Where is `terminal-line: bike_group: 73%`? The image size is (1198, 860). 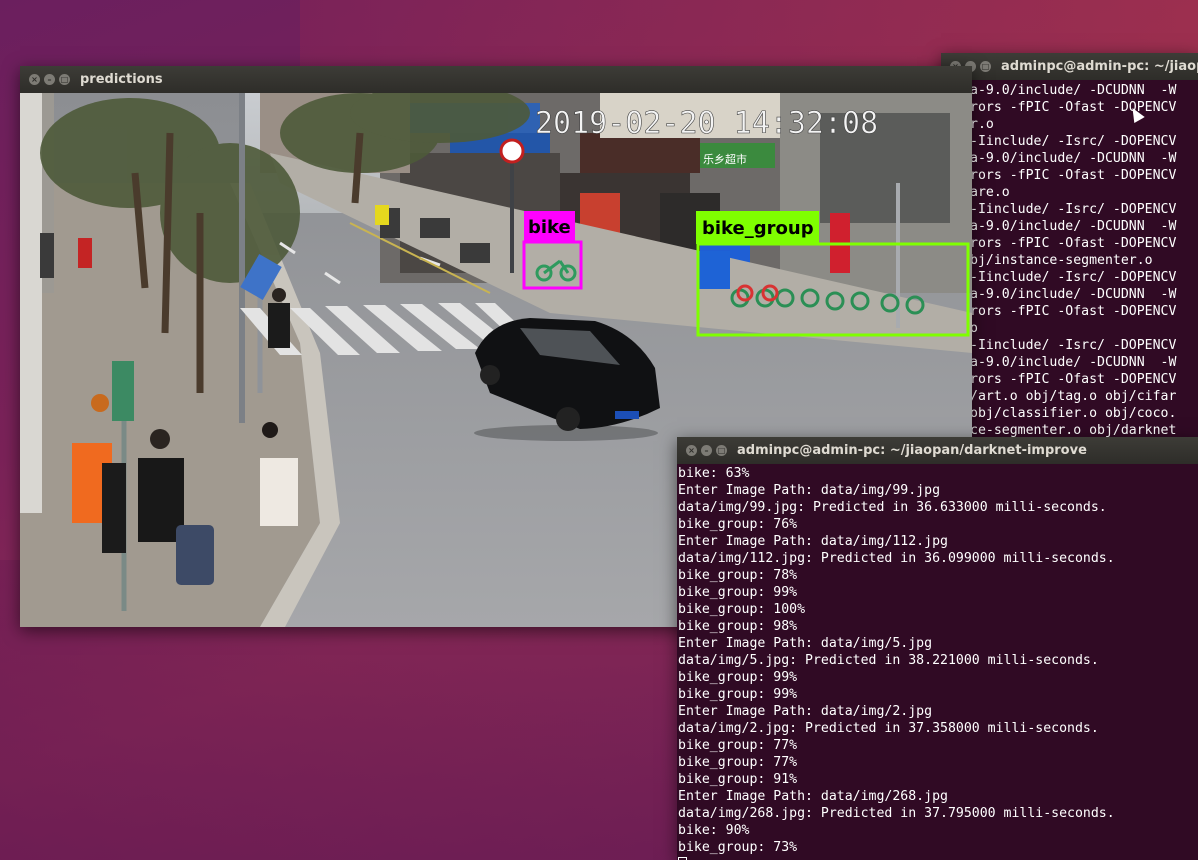 terminal-line: bike_group: 73% is located at coordinates (738, 847).